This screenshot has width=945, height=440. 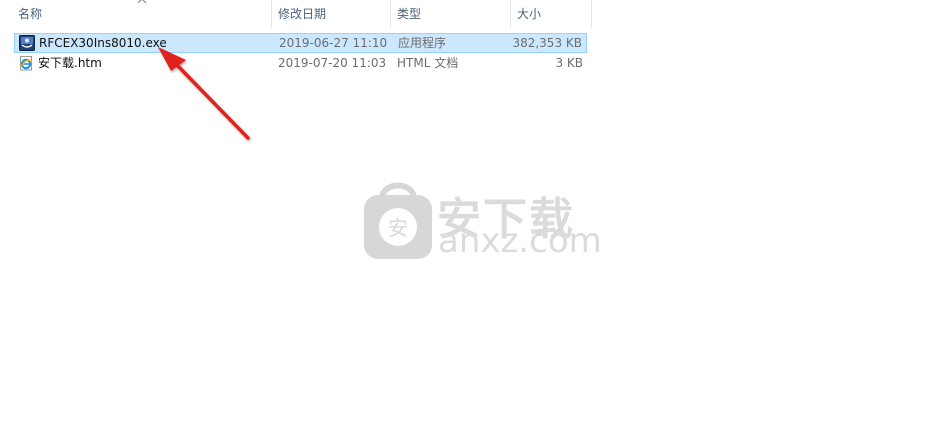 I want to click on column-header-bar: 名称 修改日期 类型 大小, so click(x=472, y=14).